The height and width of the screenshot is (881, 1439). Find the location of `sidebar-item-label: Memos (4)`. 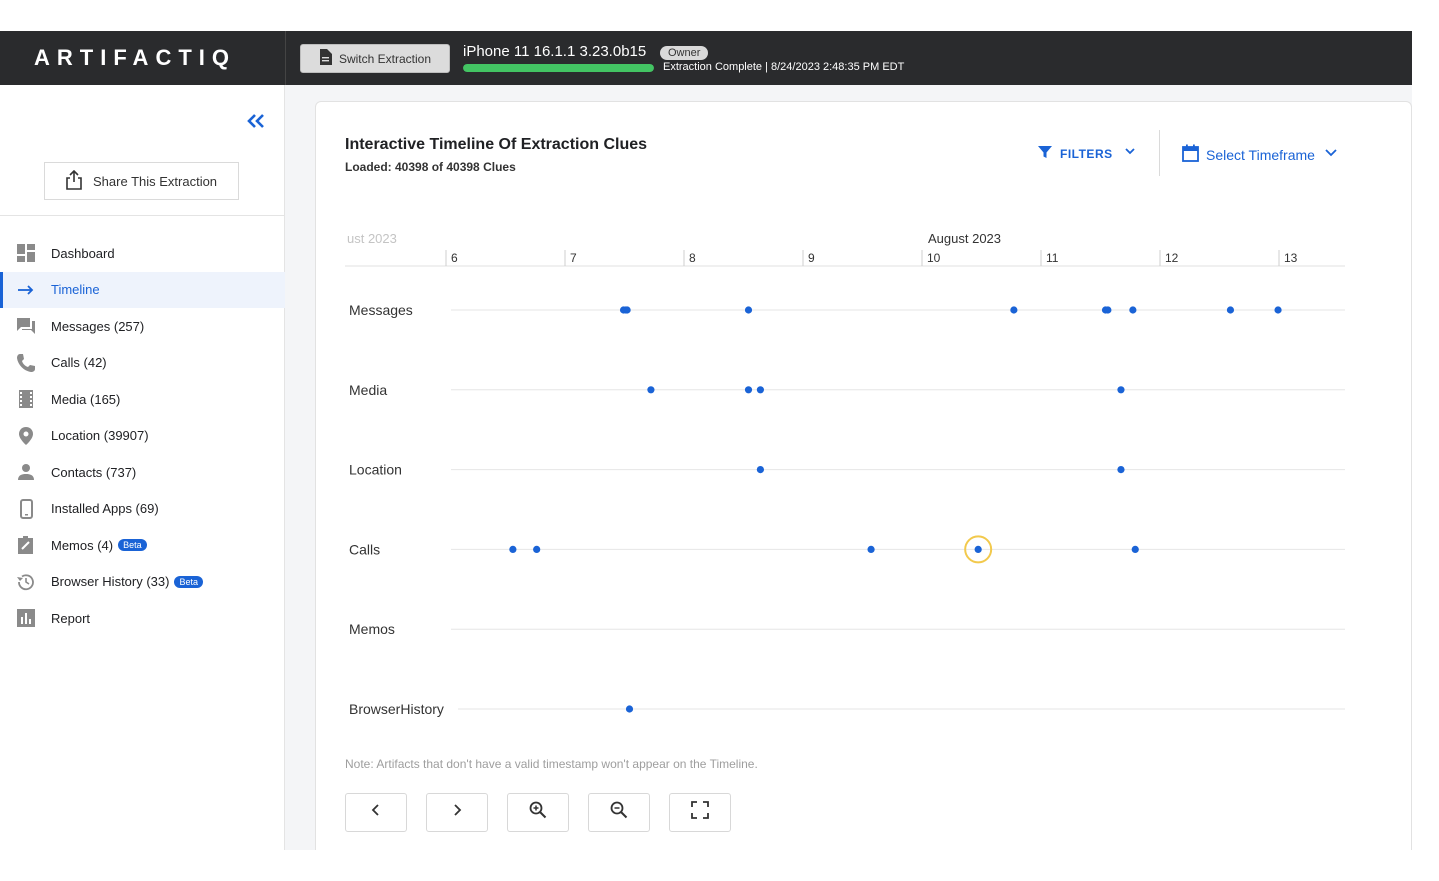

sidebar-item-label: Memos (4) is located at coordinates (82, 545).